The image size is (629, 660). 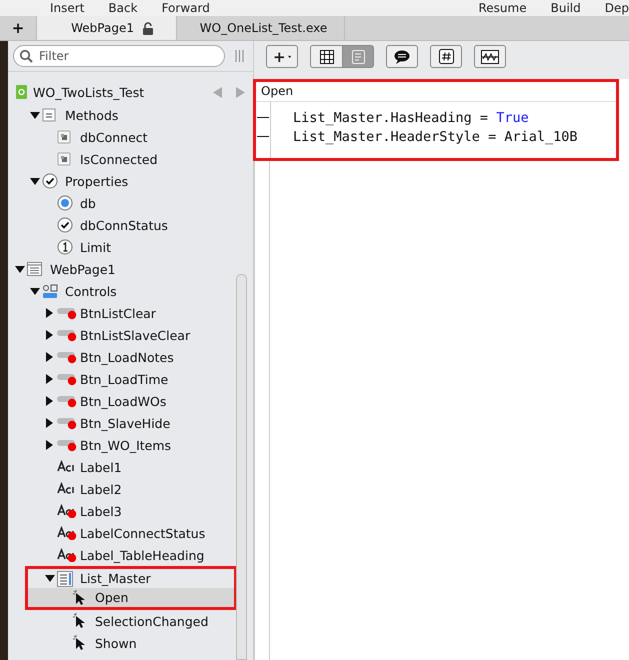 What do you see at coordinates (107, 28) in the screenshot?
I see `tab: WebPage1` at bounding box center [107, 28].